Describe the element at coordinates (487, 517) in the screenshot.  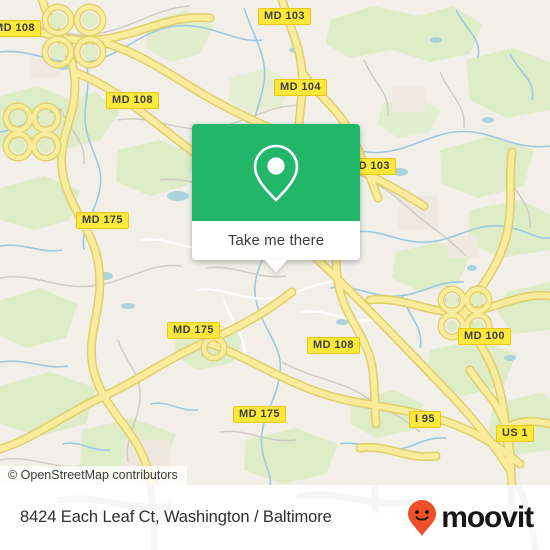
I see `moovit-wordmark: moovit` at that location.